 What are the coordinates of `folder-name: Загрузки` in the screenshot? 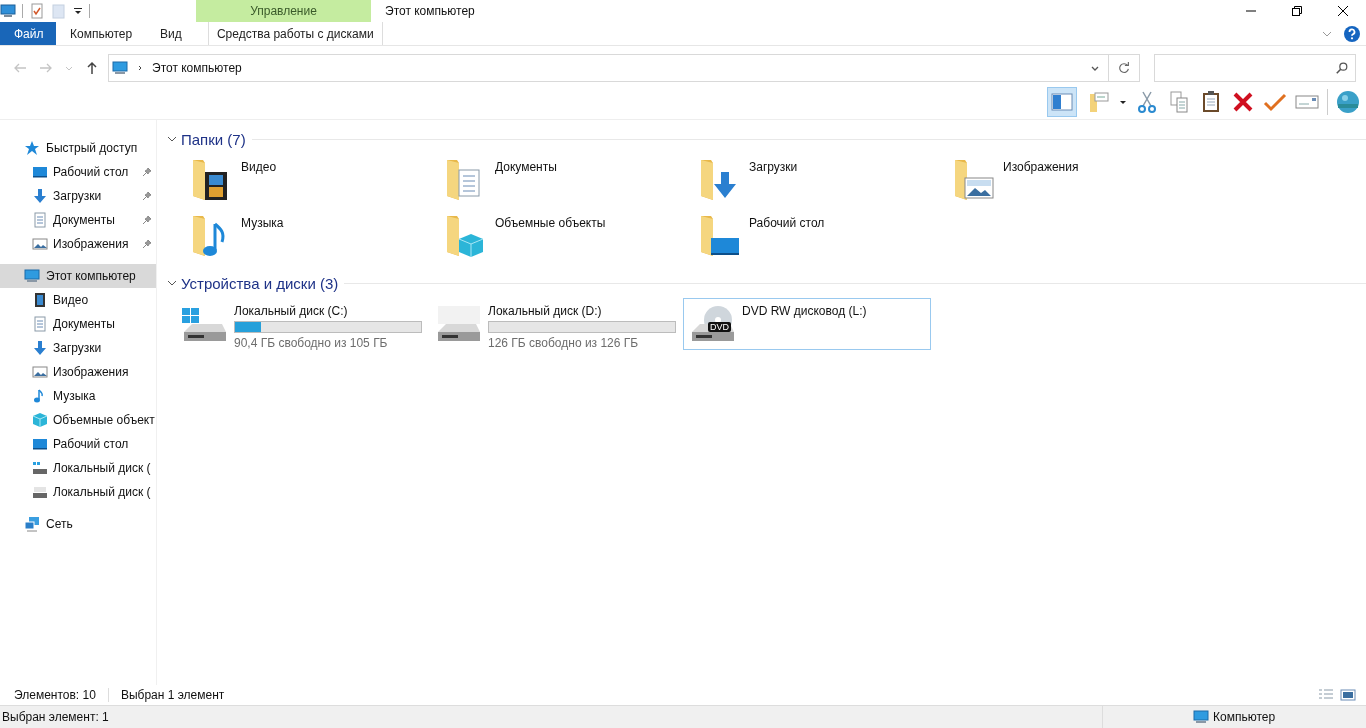 It's located at (773, 167).